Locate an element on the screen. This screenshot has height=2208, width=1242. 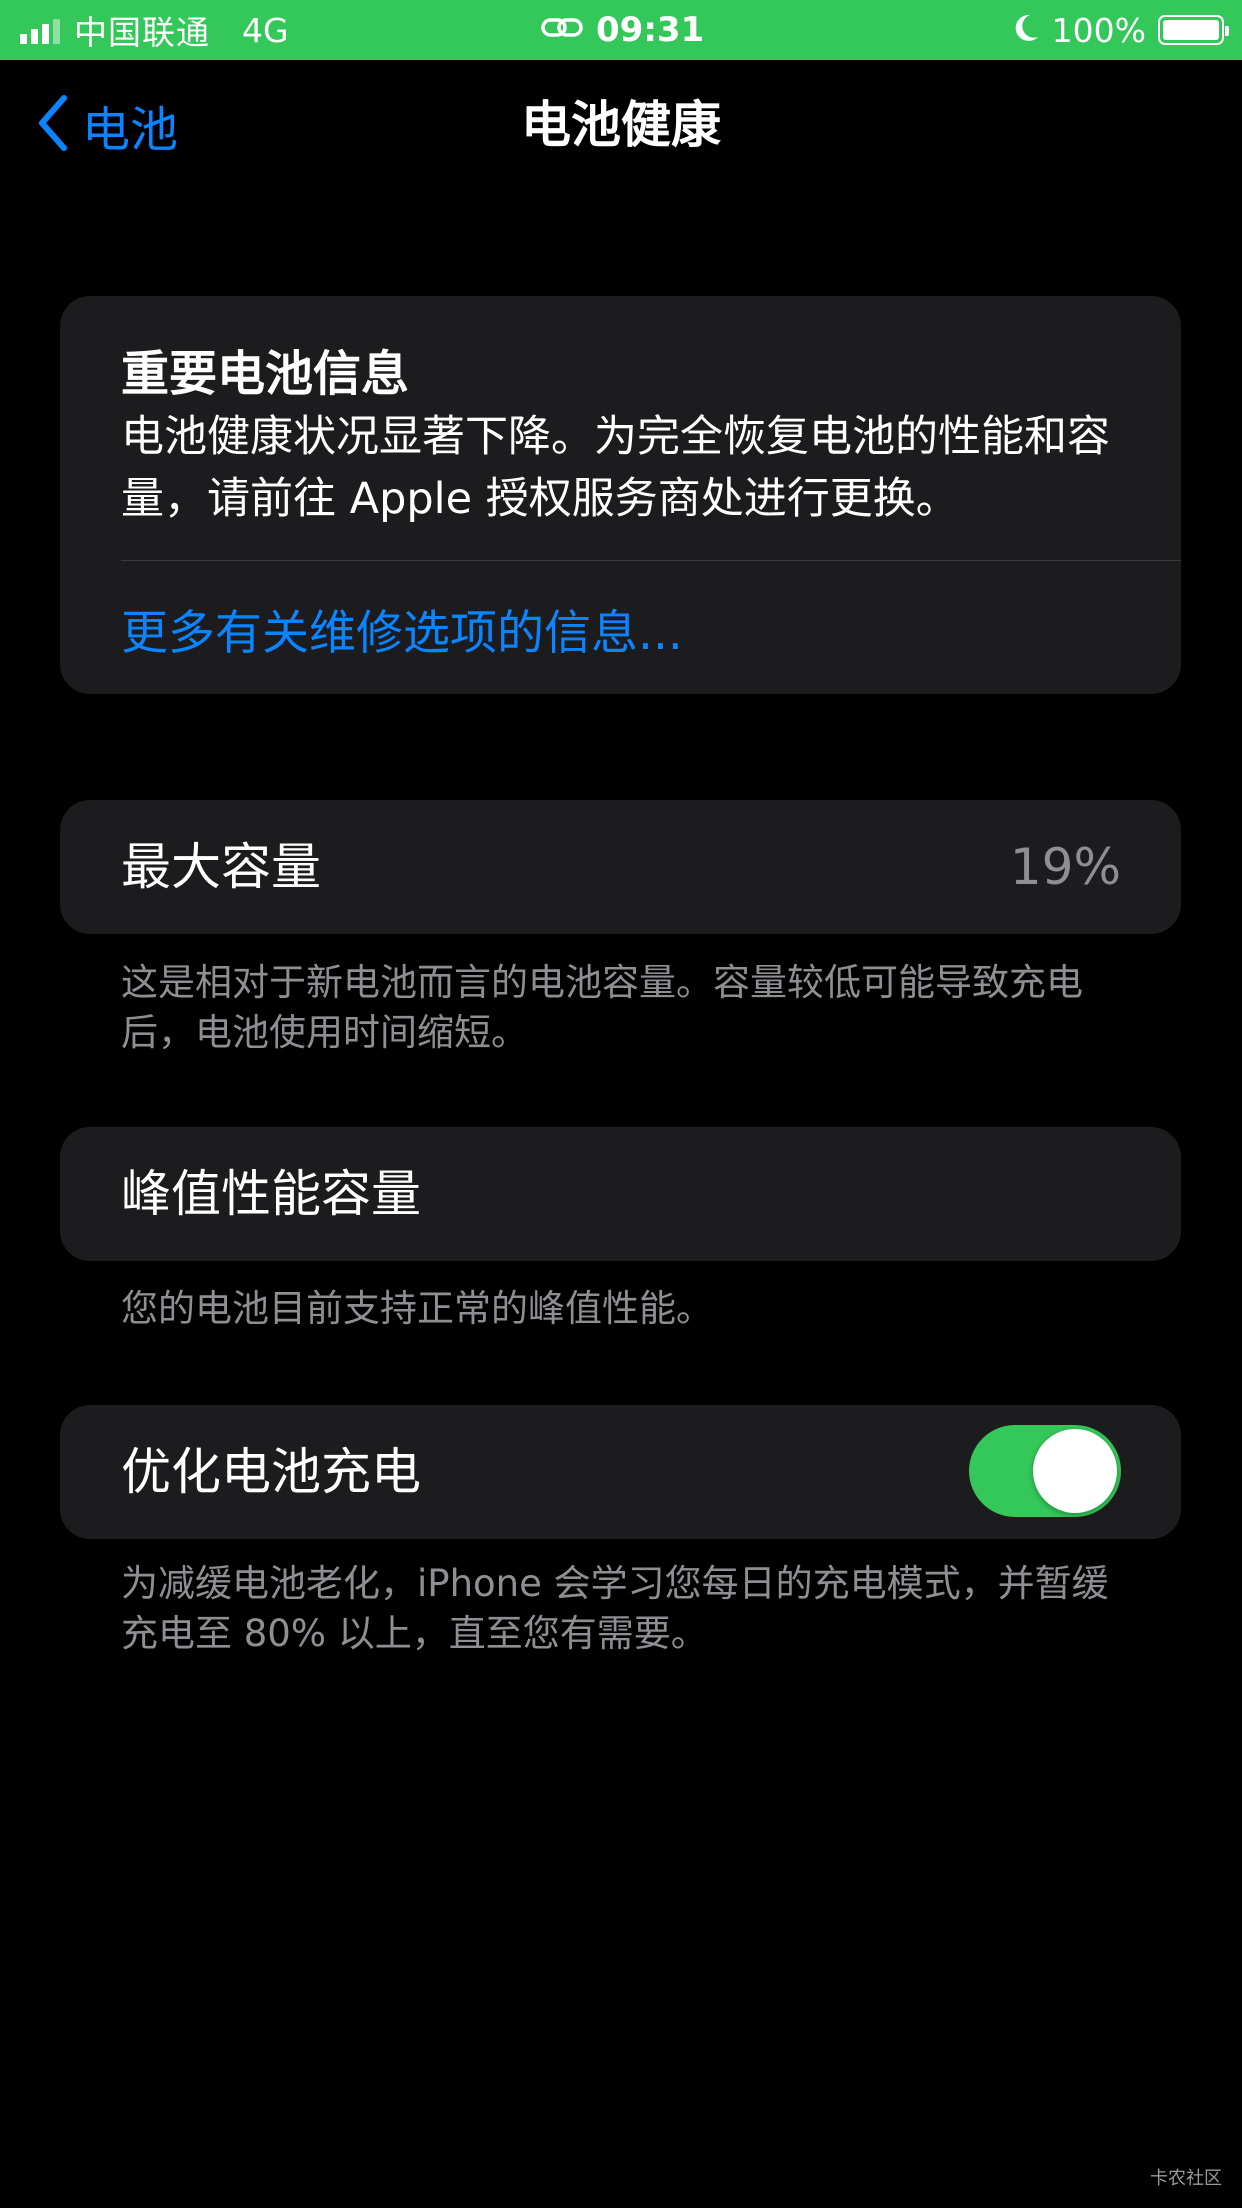
toggle-knob is located at coordinates (1075, 1471).